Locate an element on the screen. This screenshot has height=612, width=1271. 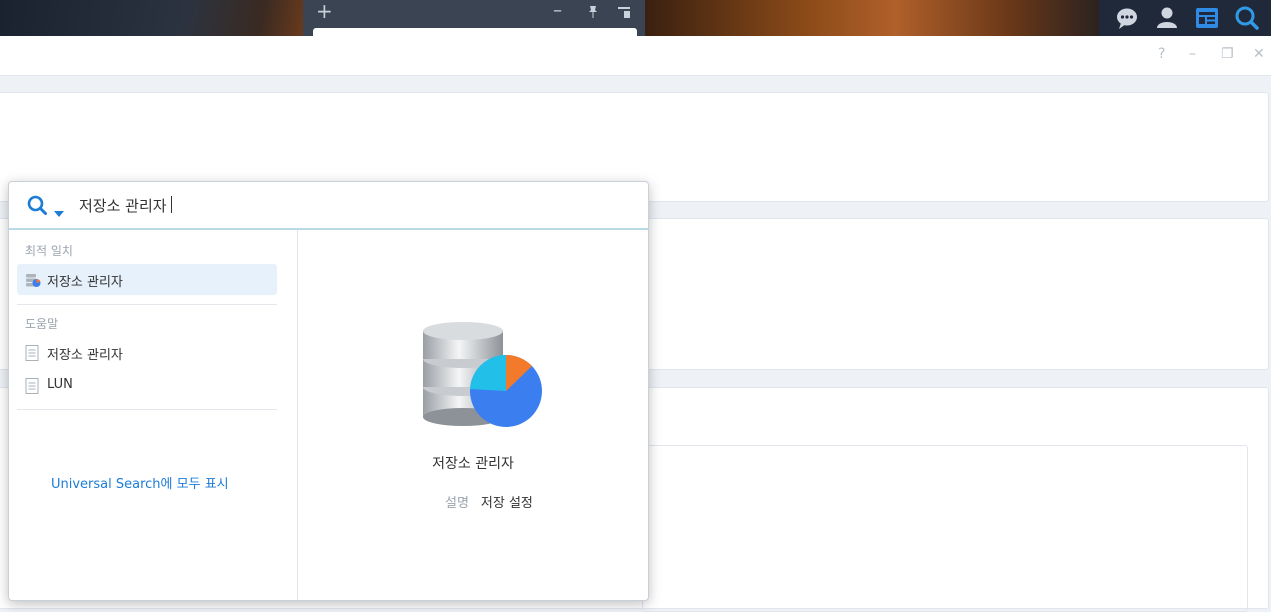
widget-minimize-button: – is located at coordinates (557, 11).